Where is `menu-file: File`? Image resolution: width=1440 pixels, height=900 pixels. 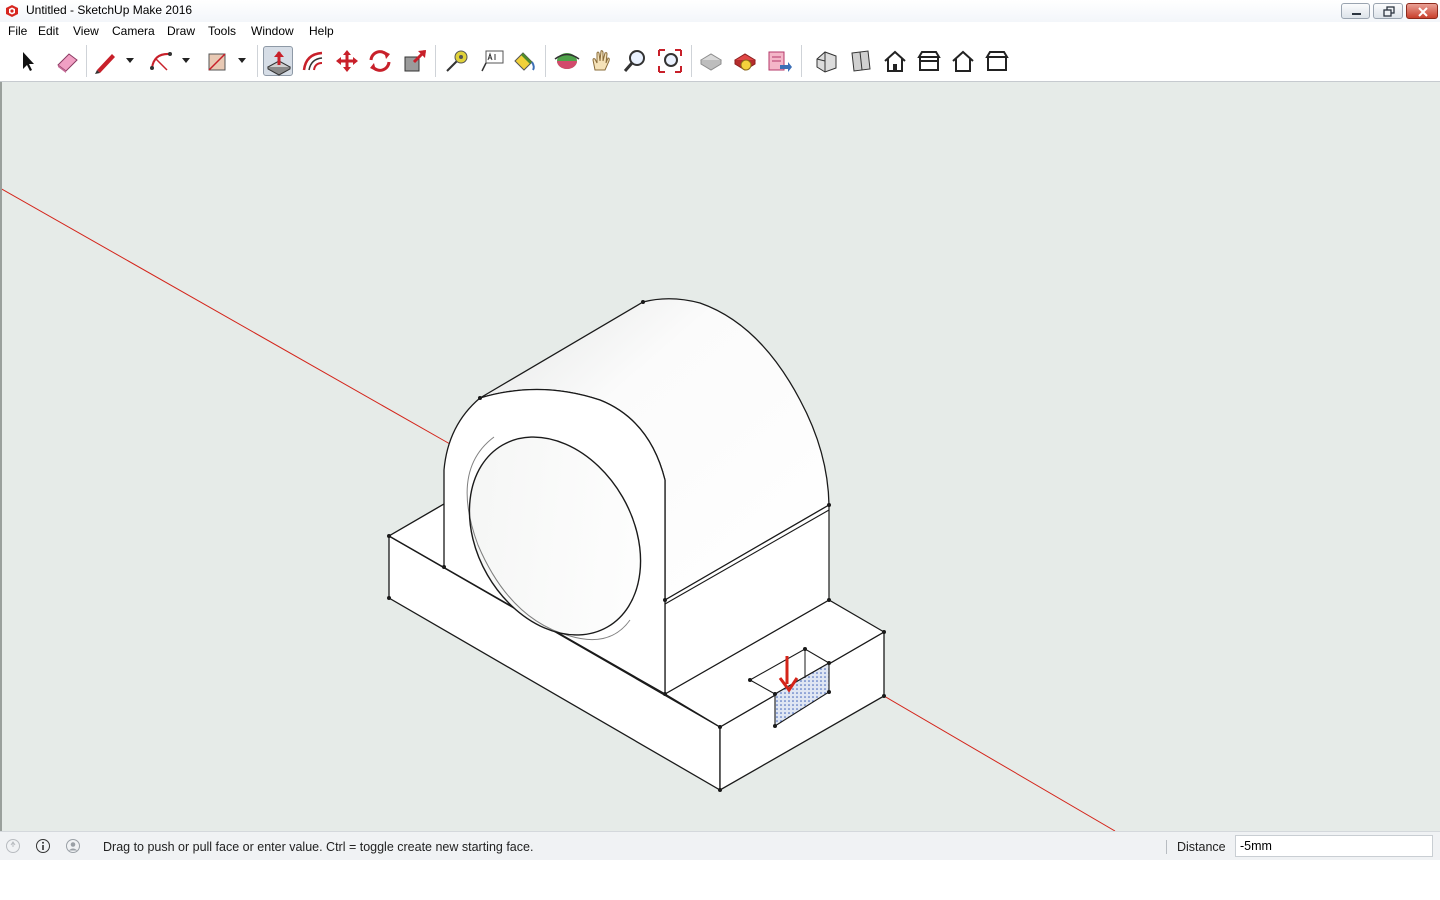
menu-file: File is located at coordinates (17, 31).